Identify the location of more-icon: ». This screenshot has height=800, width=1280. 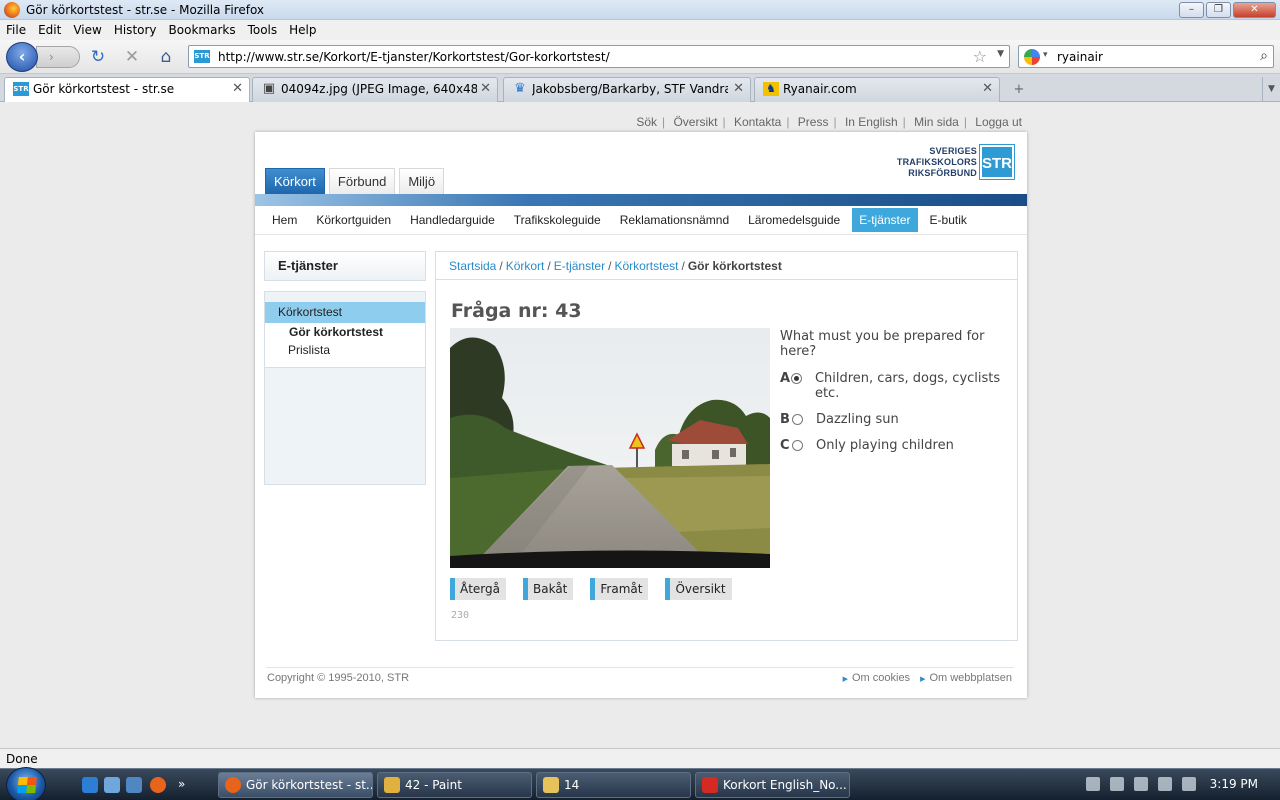
(186, 785).